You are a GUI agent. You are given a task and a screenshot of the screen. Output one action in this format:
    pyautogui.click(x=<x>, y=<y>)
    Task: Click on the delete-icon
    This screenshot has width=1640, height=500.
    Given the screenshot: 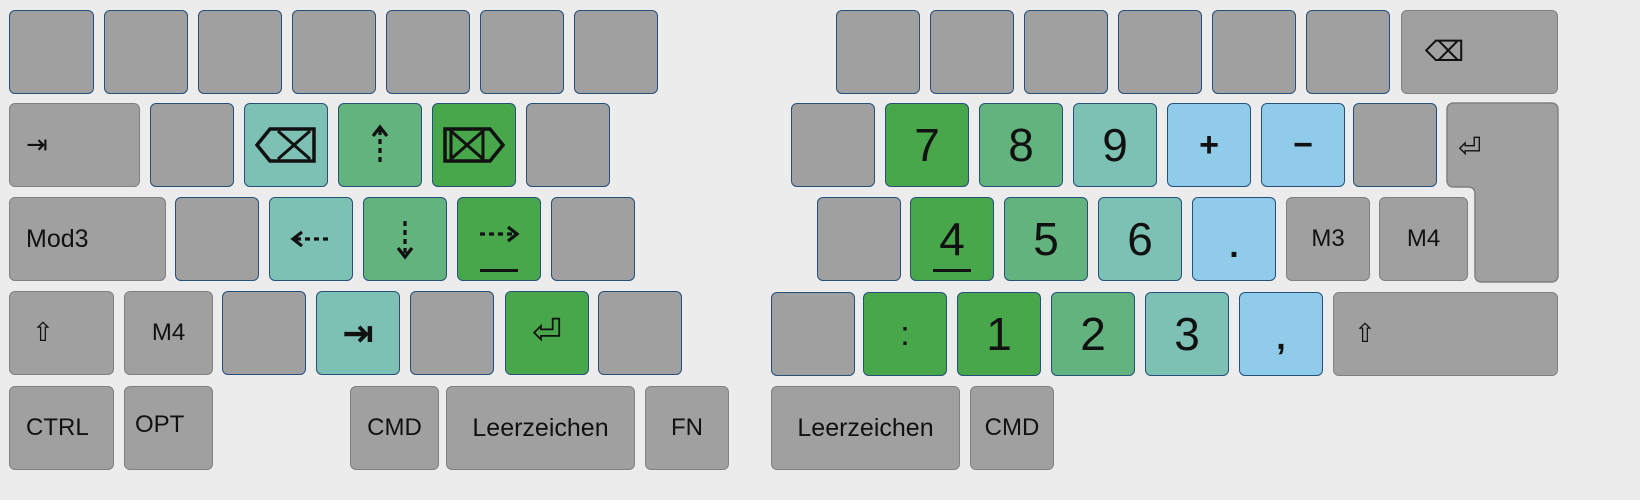 What is the action you would take?
    pyautogui.click(x=474, y=145)
    